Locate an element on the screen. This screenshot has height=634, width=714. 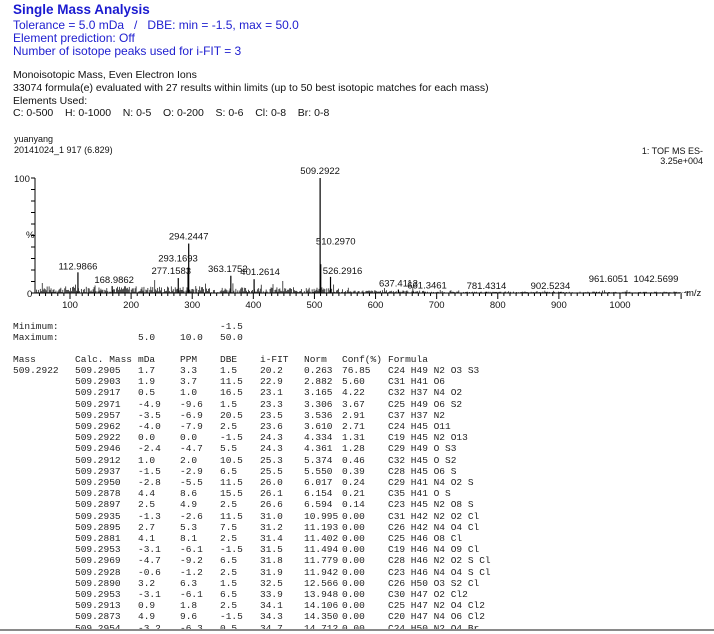
x-tick-label: 400 is located at coordinates (253, 305).